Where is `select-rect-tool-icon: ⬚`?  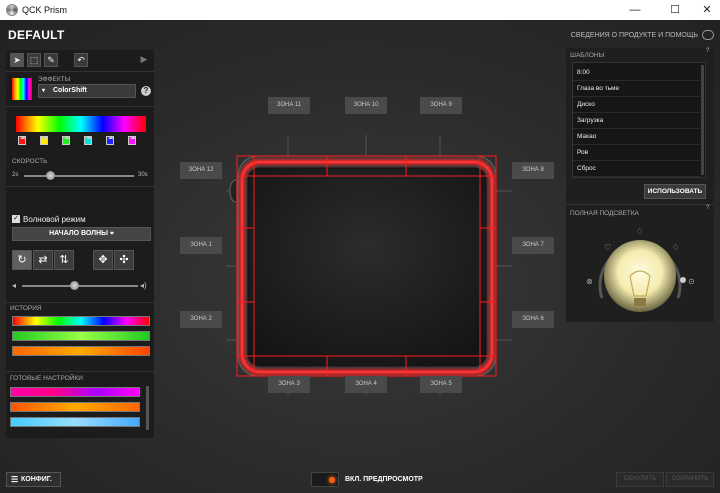
select-rect-tool-icon: ⬚ is located at coordinates (34, 60).